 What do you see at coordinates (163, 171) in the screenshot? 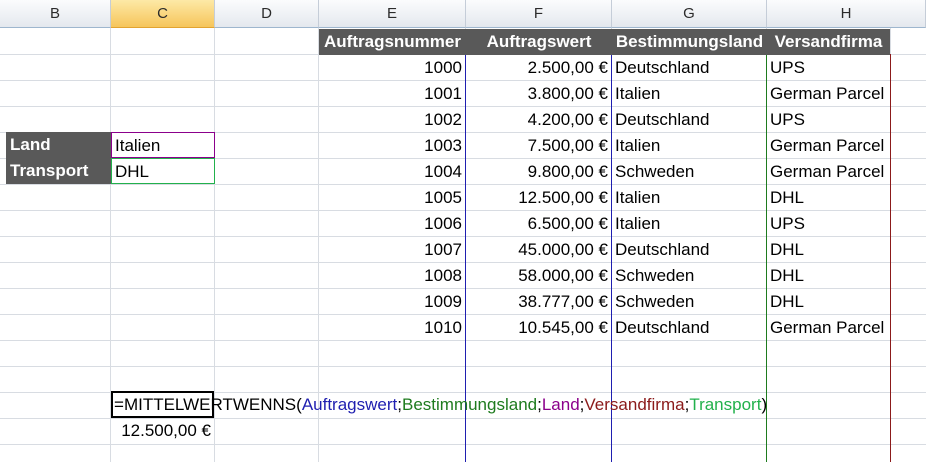
I see `criteria-value-transport: DHL` at bounding box center [163, 171].